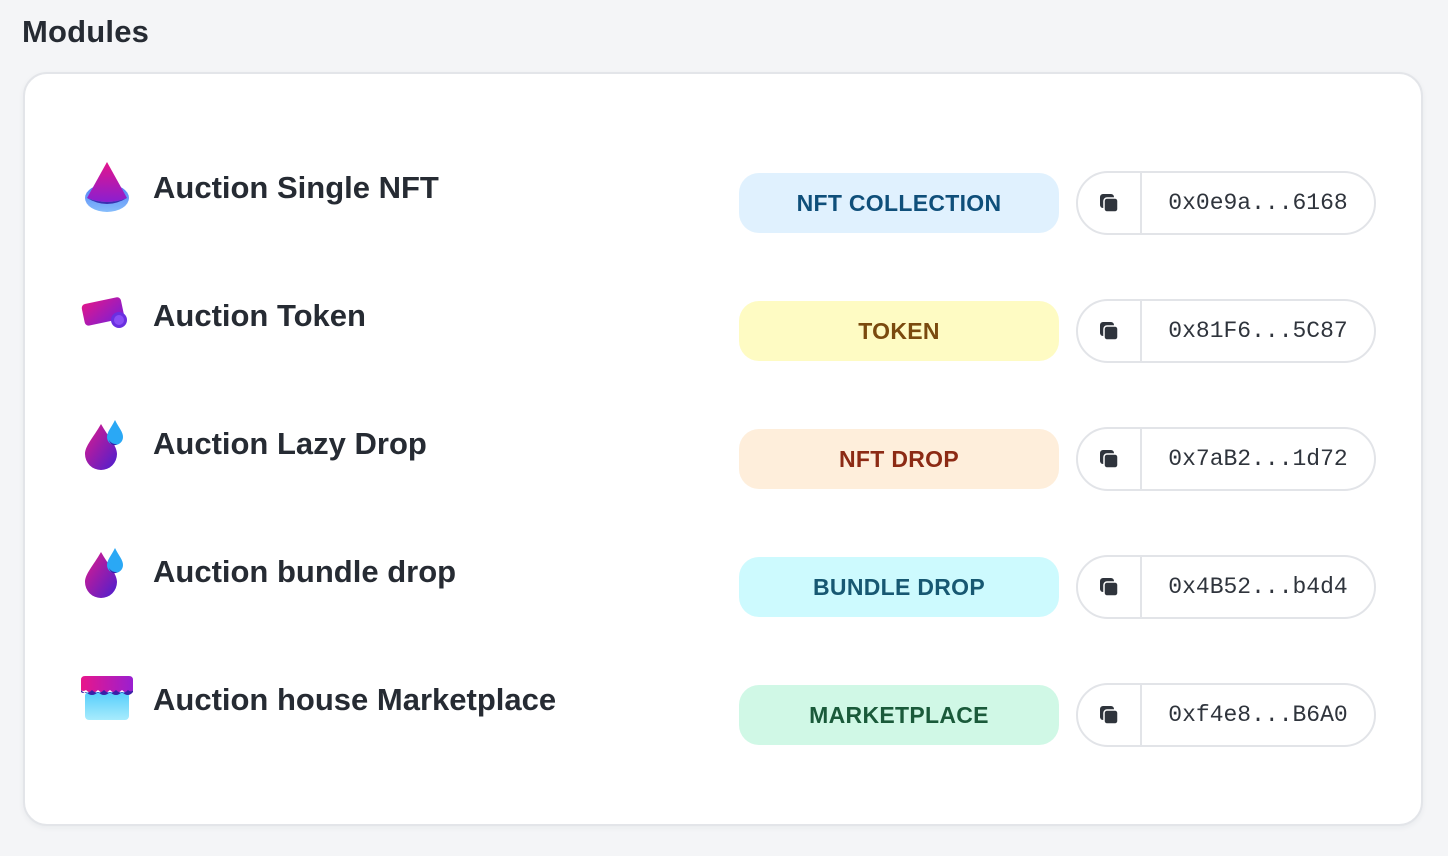  Describe the element at coordinates (107, 316) in the screenshot. I see `token-card-icon` at that location.